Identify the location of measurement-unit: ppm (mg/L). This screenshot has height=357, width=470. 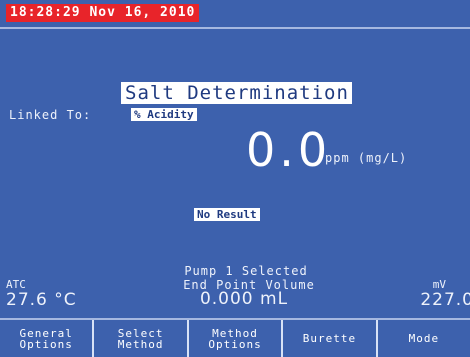
(366, 158).